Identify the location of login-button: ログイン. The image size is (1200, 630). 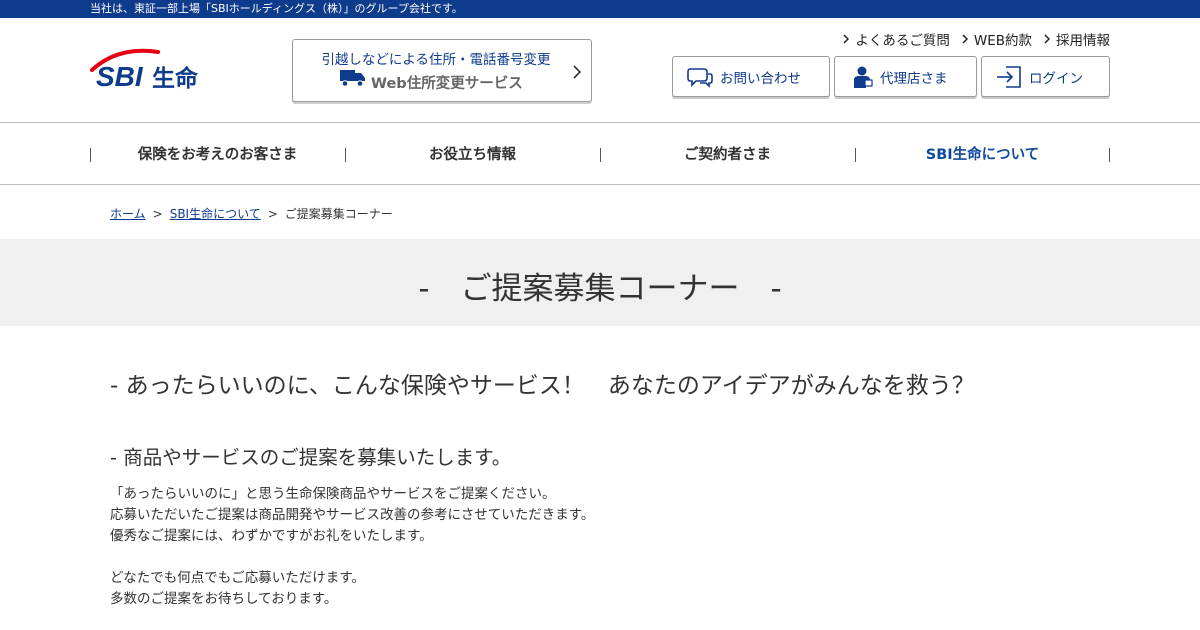
(1045, 76).